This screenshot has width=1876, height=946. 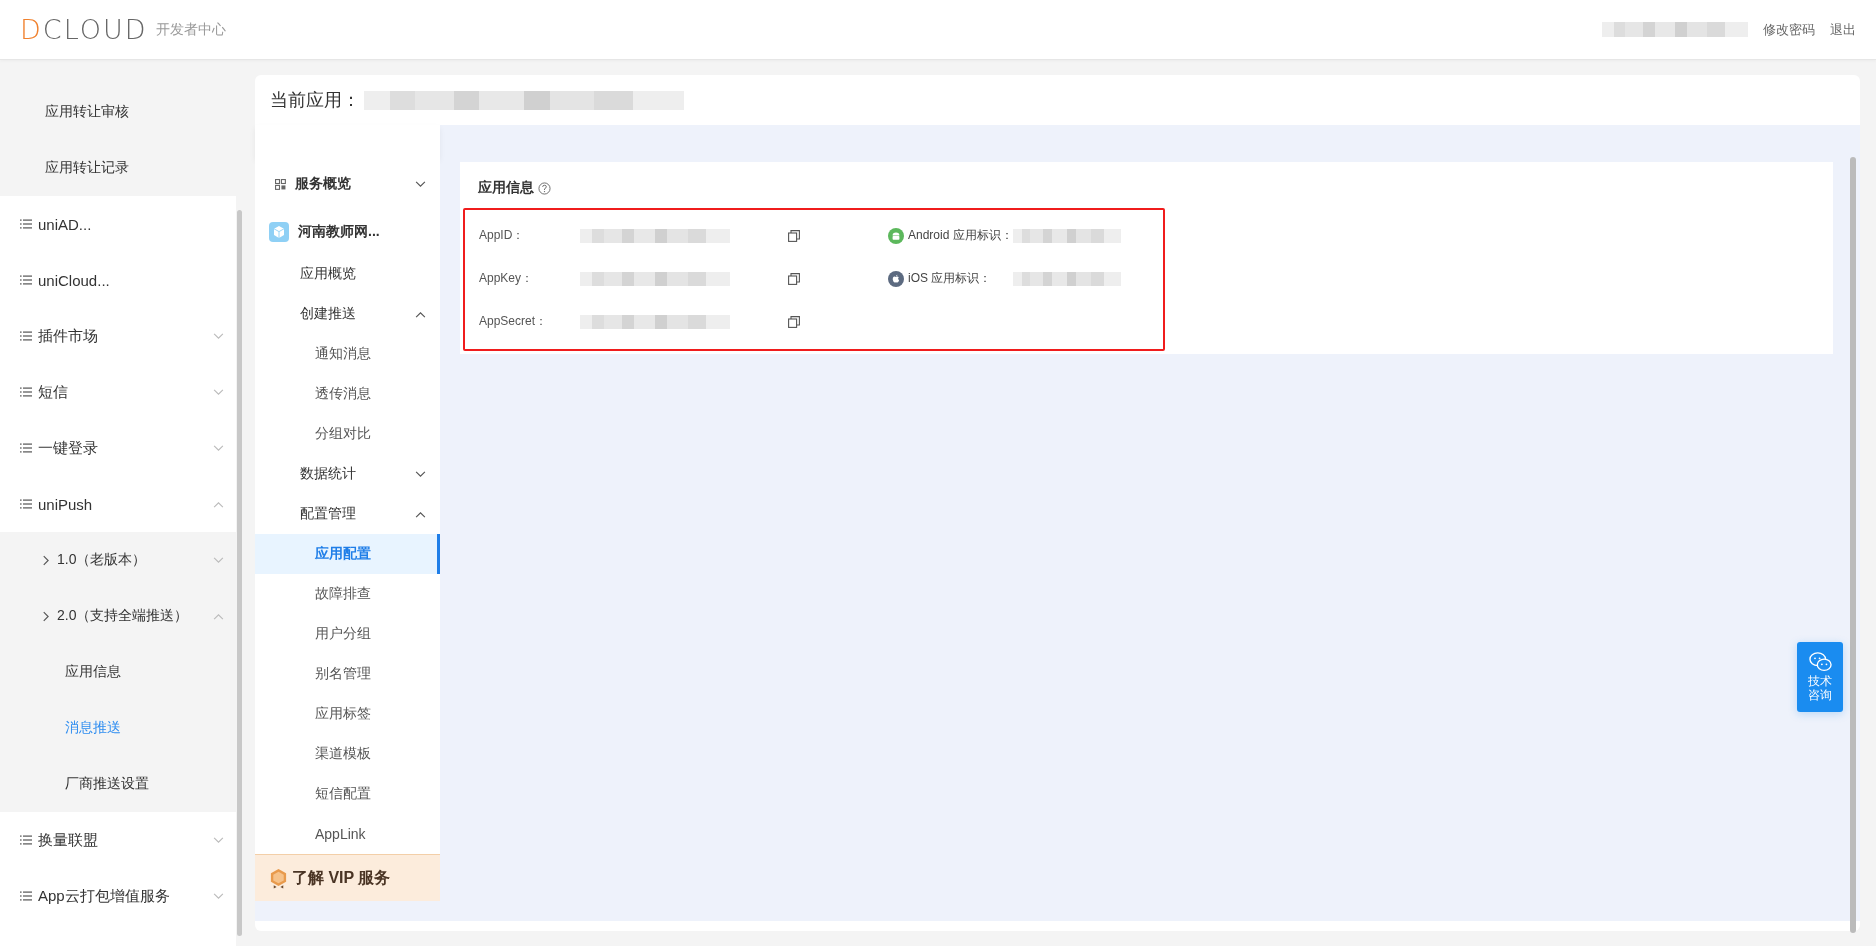 What do you see at coordinates (347, 184) in the screenshot?
I see `nav-item: 服务概览` at bounding box center [347, 184].